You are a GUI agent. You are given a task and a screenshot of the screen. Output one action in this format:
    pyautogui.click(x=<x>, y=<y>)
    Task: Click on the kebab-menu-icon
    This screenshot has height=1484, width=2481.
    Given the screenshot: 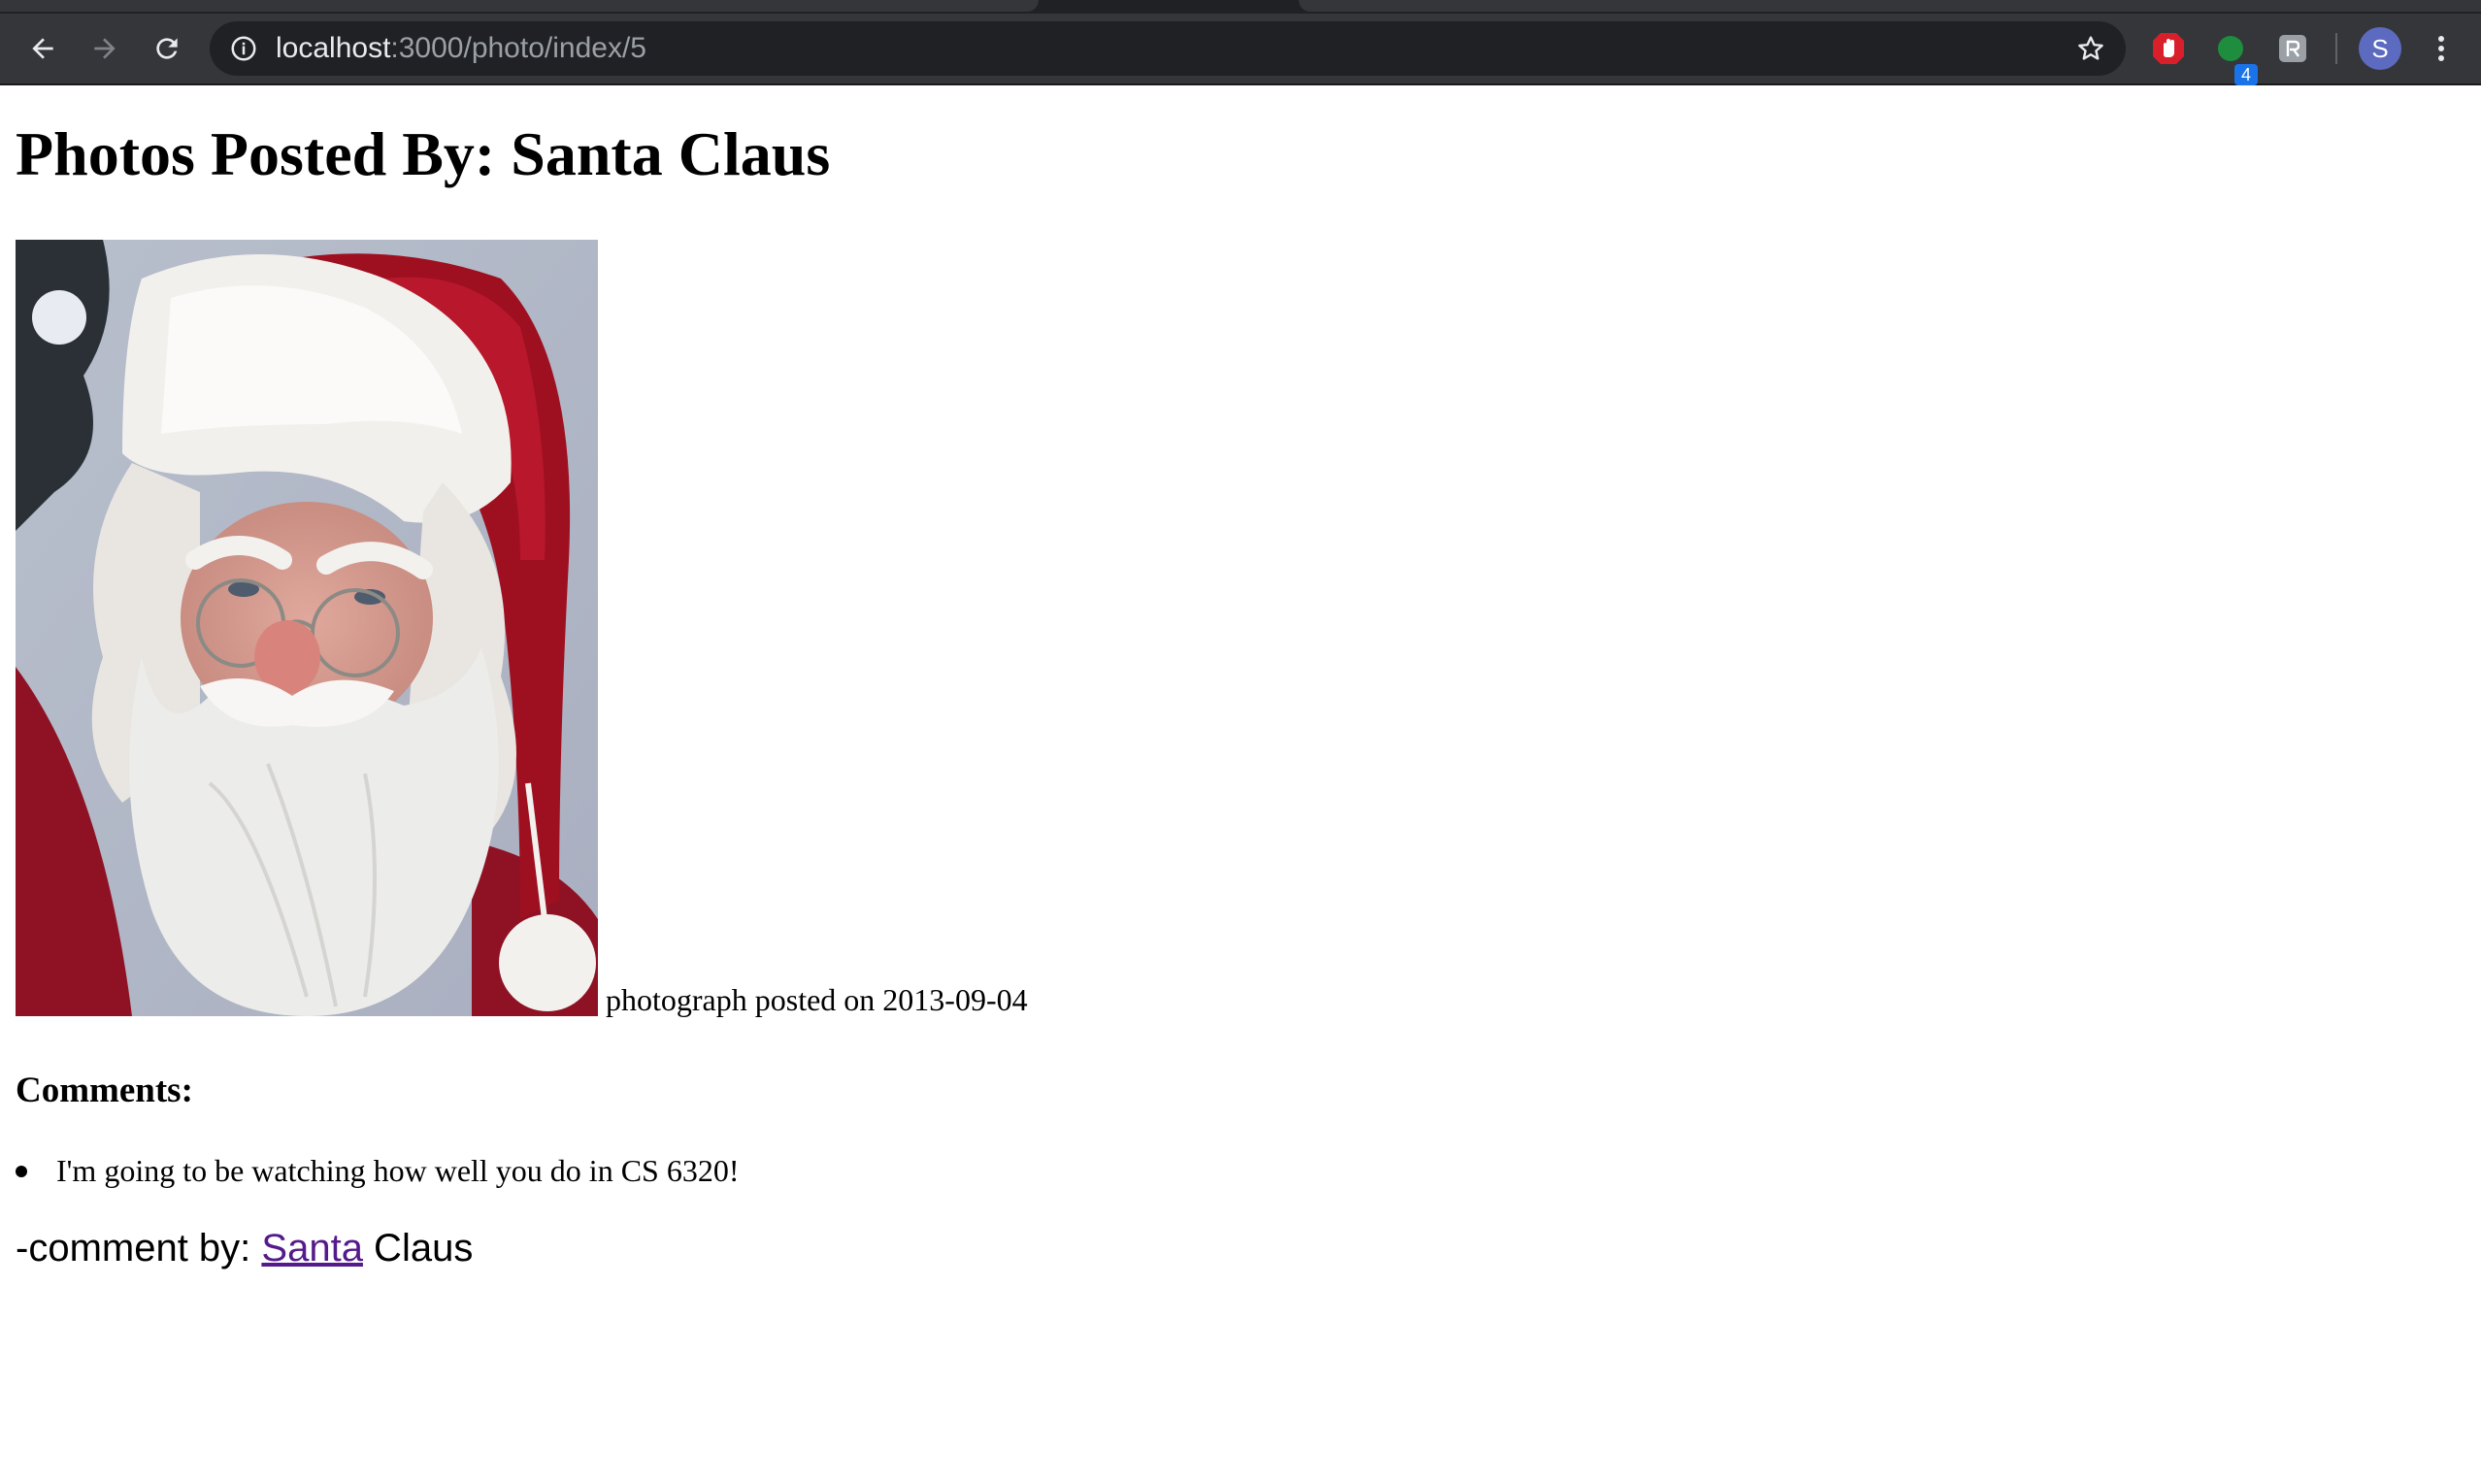 What is the action you would take?
    pyautogui.click(x=2441, y=48)
    